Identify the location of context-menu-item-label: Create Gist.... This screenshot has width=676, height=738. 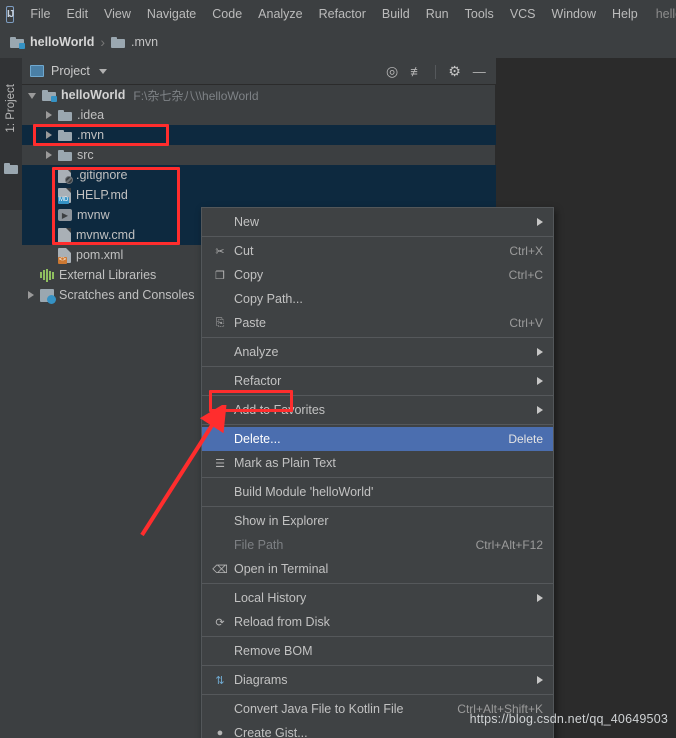
(271, 732).